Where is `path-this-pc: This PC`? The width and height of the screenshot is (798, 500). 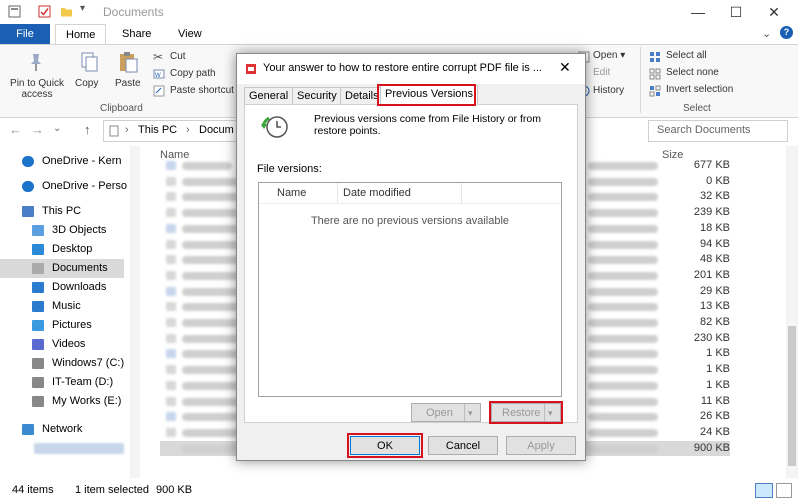
path-this-pc: This PC is located at coordinates (157, 130).